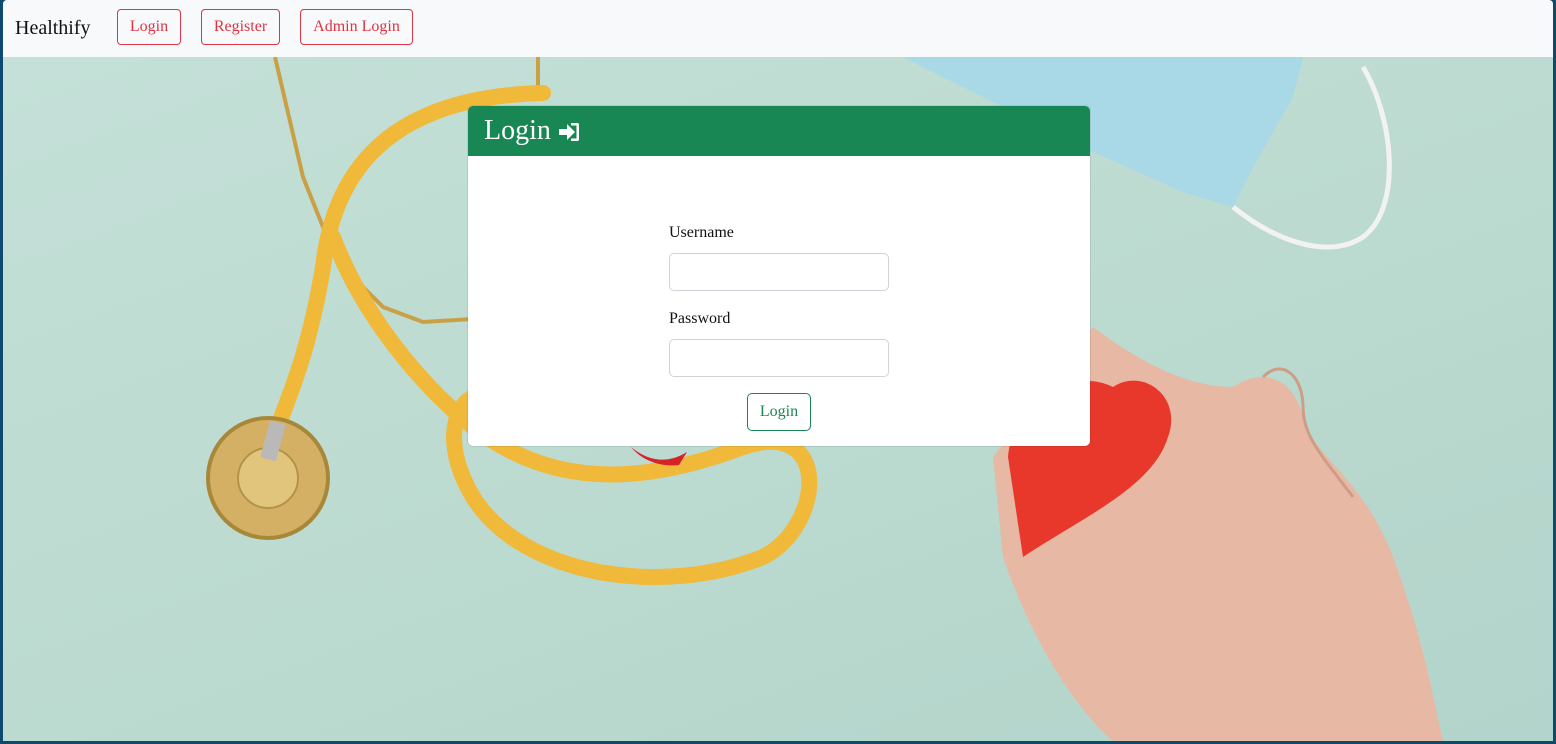  What do you see at coordinates (53, 28) in the screenshot?
I see `brand-name: Healthify` at bounding box center [53, 28].